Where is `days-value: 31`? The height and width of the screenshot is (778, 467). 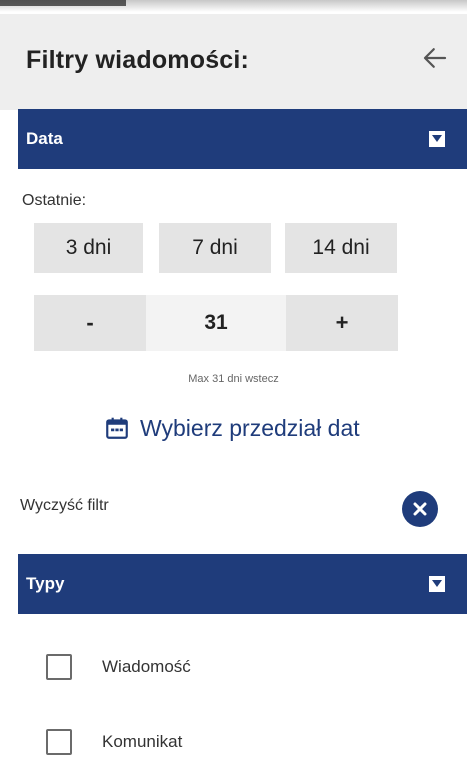 days-value: 31 is located at coordinates (216, 323).